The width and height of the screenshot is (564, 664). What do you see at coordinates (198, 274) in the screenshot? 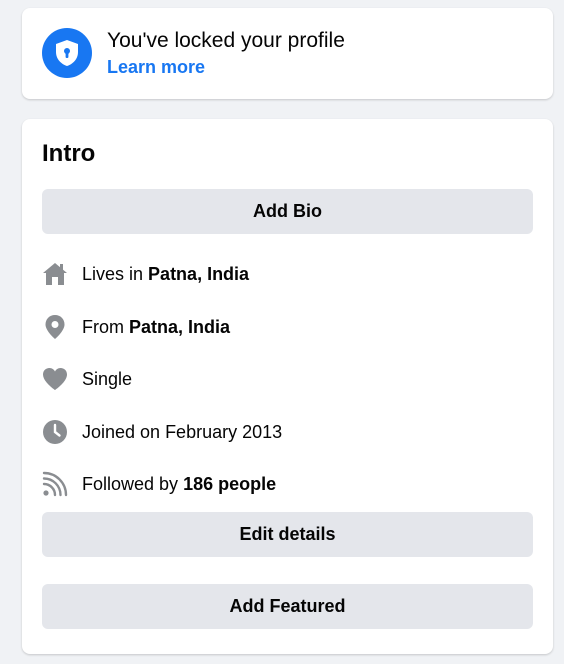
I see `lives-value: Patna, India` at bounding box center [198, 274].